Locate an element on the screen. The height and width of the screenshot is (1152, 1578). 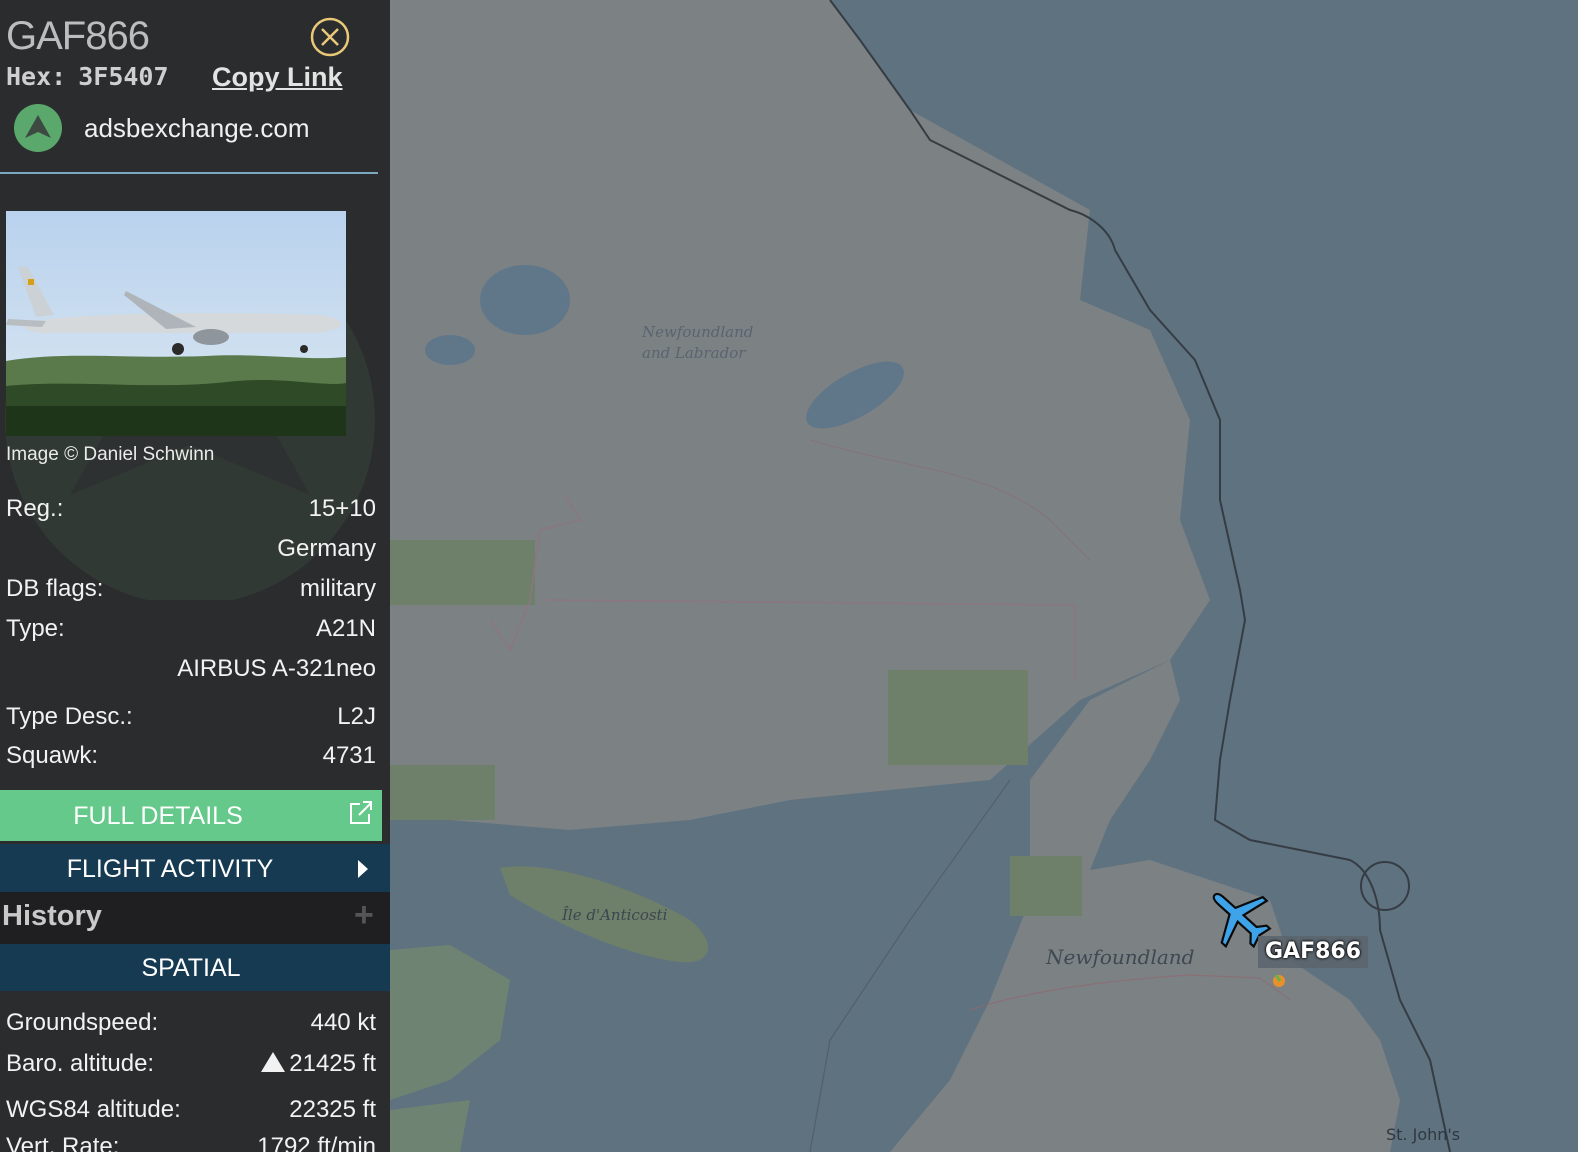
adsbx-logo-icon is located at coordinates (38, 128).